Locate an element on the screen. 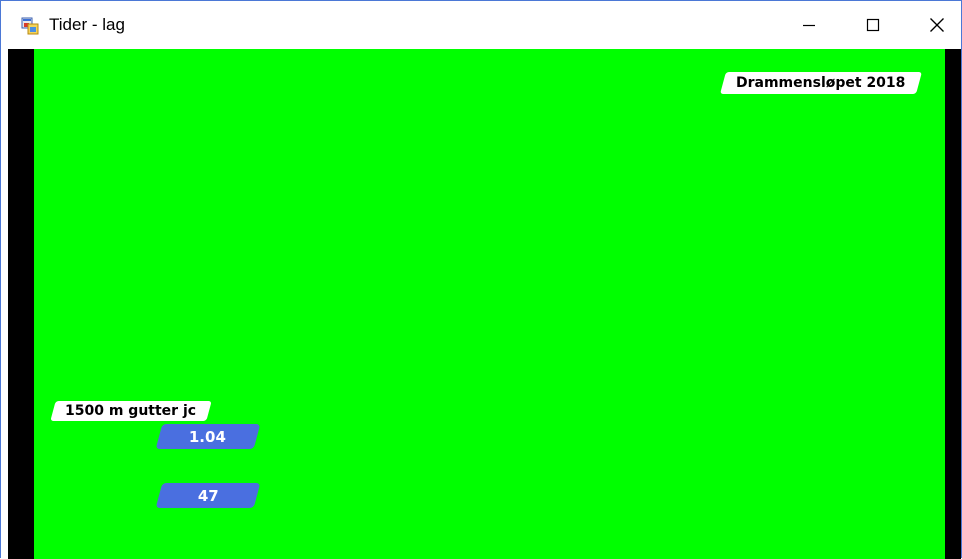  maximize-icon is located at coordinates (873, 25).